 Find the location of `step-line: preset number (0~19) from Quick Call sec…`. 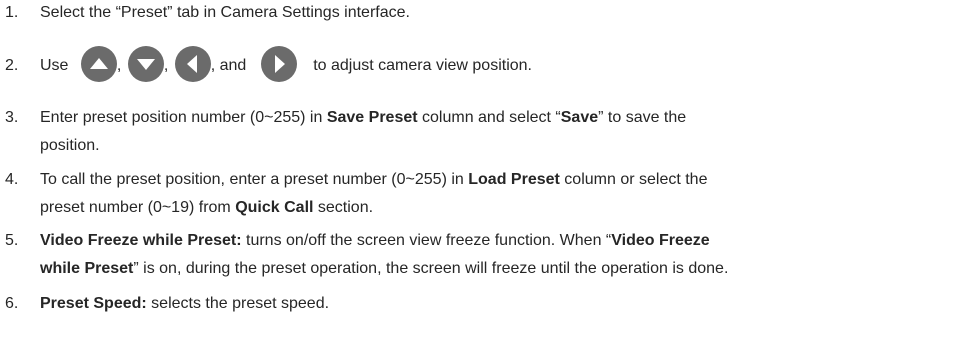

step-line: preset number (0~19) from Quick Call sec… is located at coordinates (373, 210).